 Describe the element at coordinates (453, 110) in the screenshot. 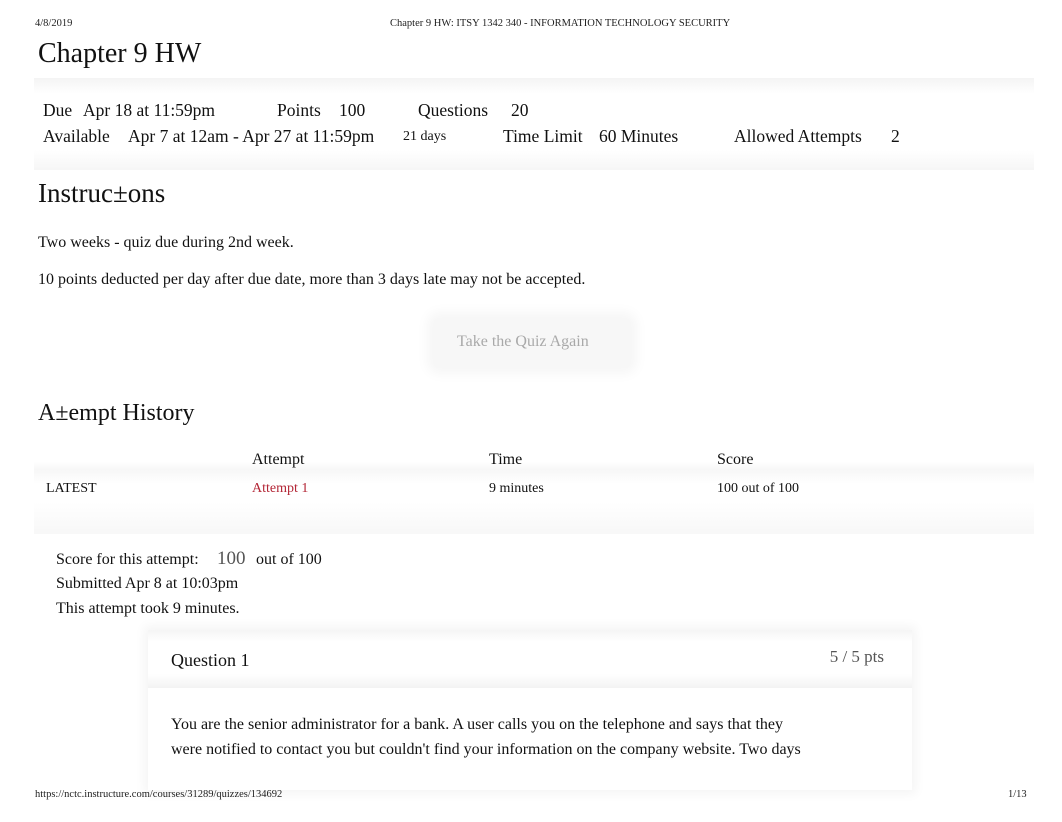

I see `questions-label: Questions` at that location.